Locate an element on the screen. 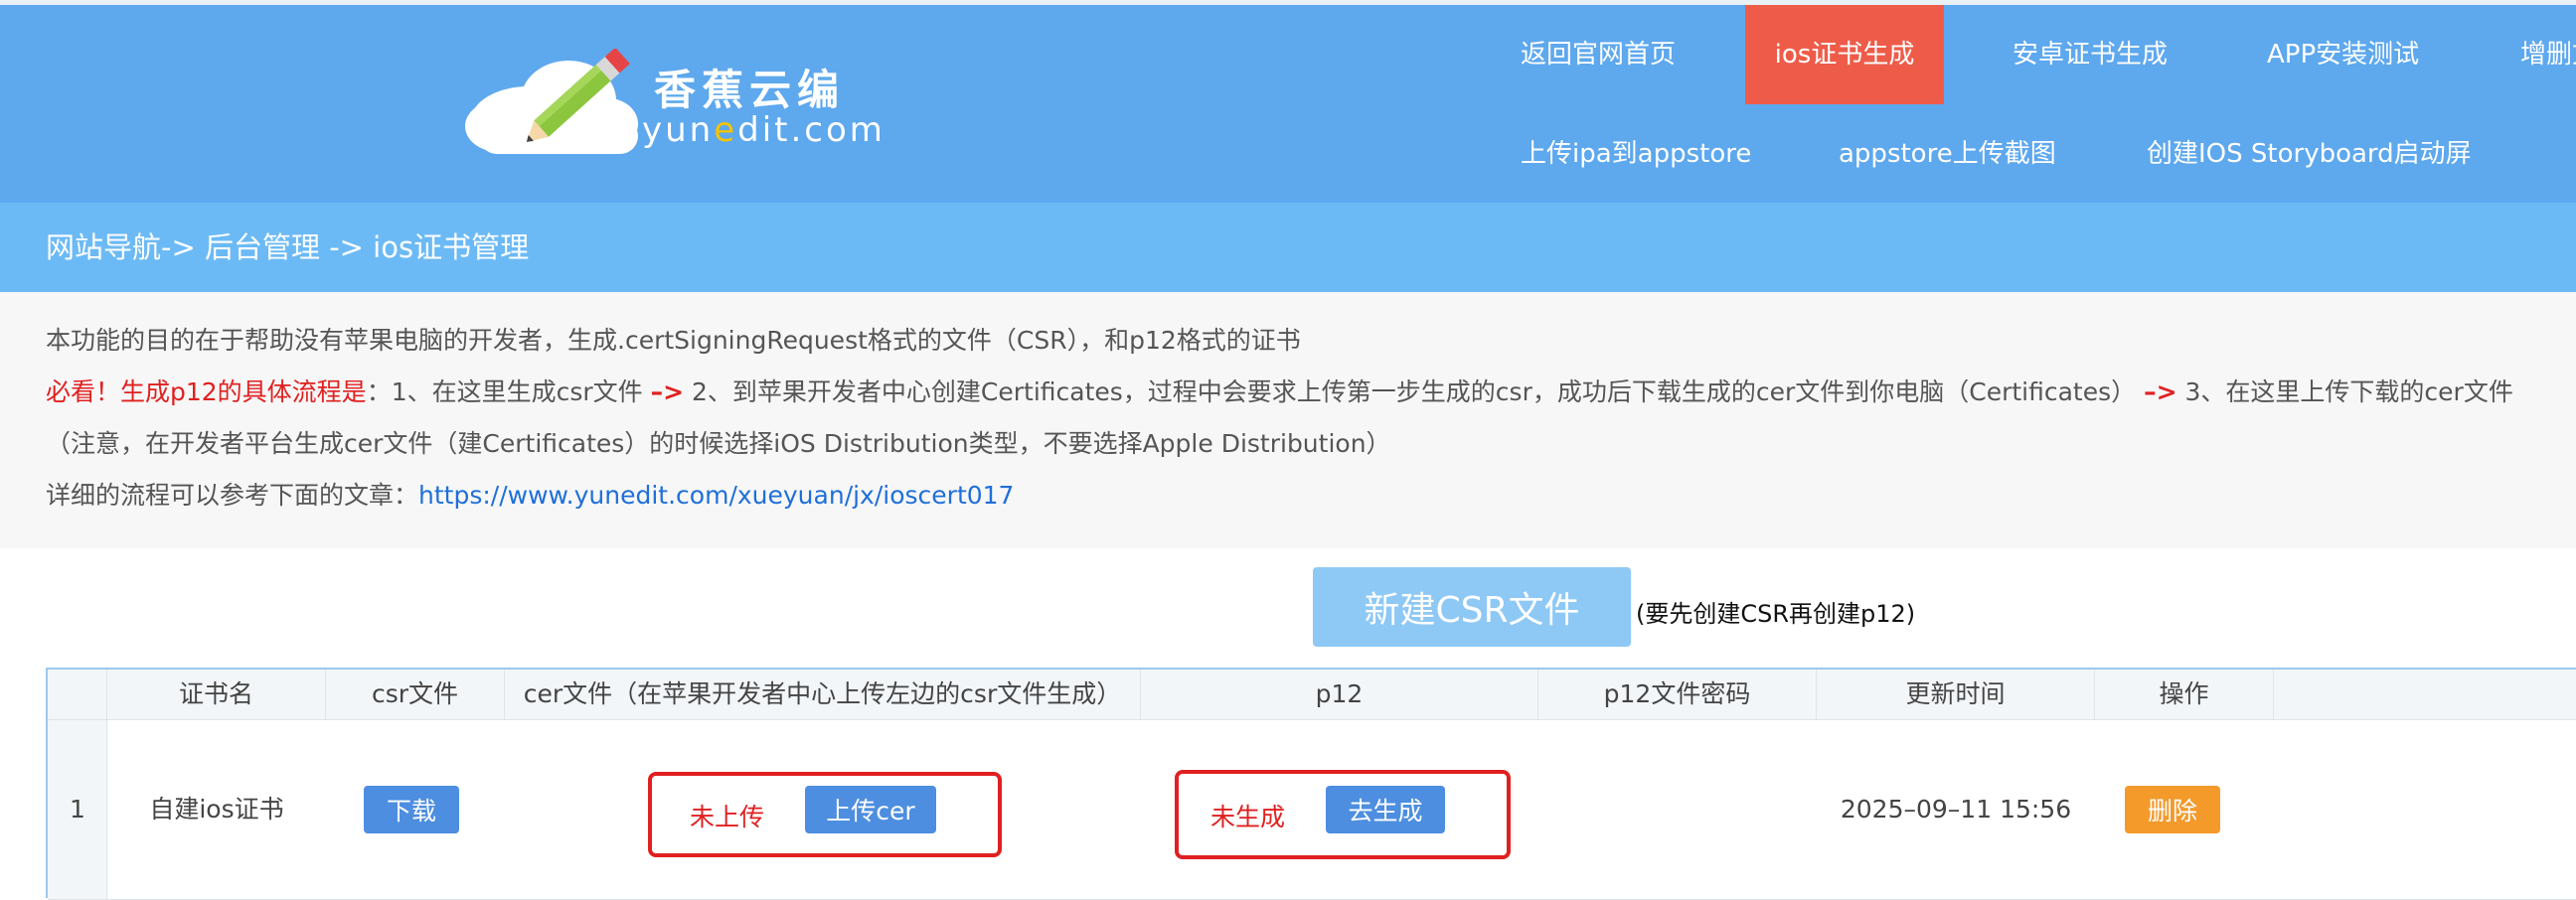 This screenshot has height=900, width=2576. site-logo: 香蕉云编 yunedit.com is located at coordinates (671, 108).